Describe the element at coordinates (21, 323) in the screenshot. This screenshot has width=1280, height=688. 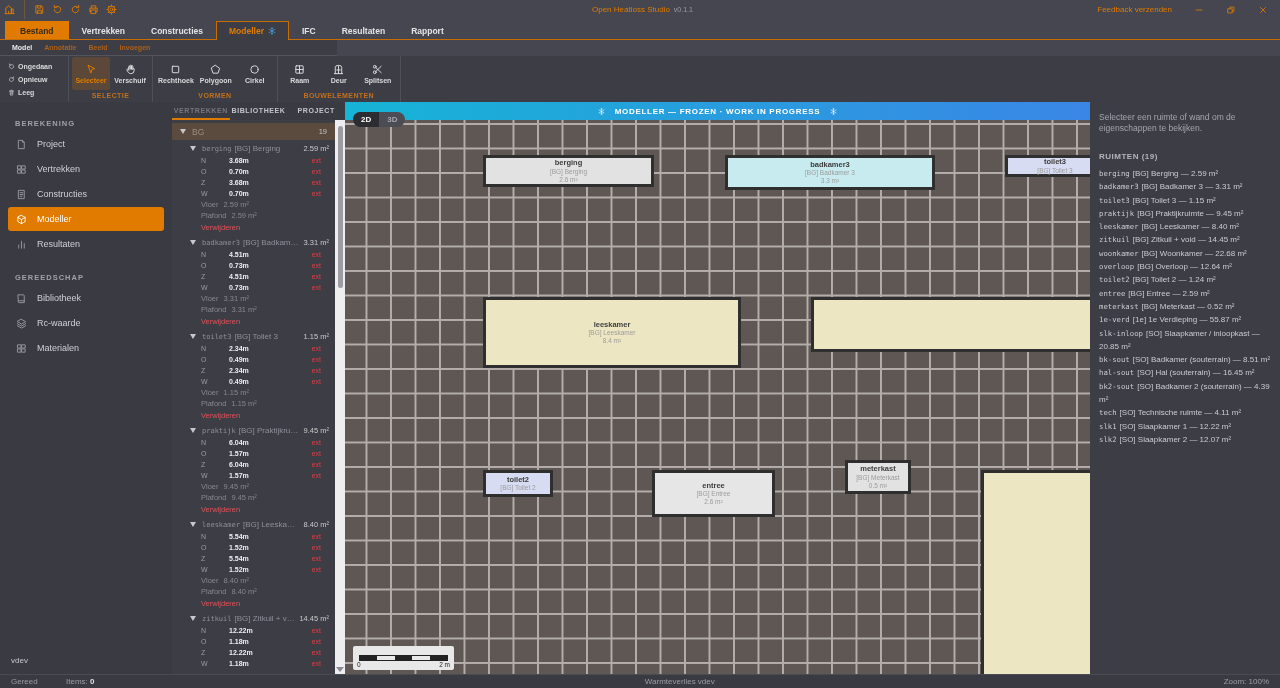
I see `layers-icon` at that location.